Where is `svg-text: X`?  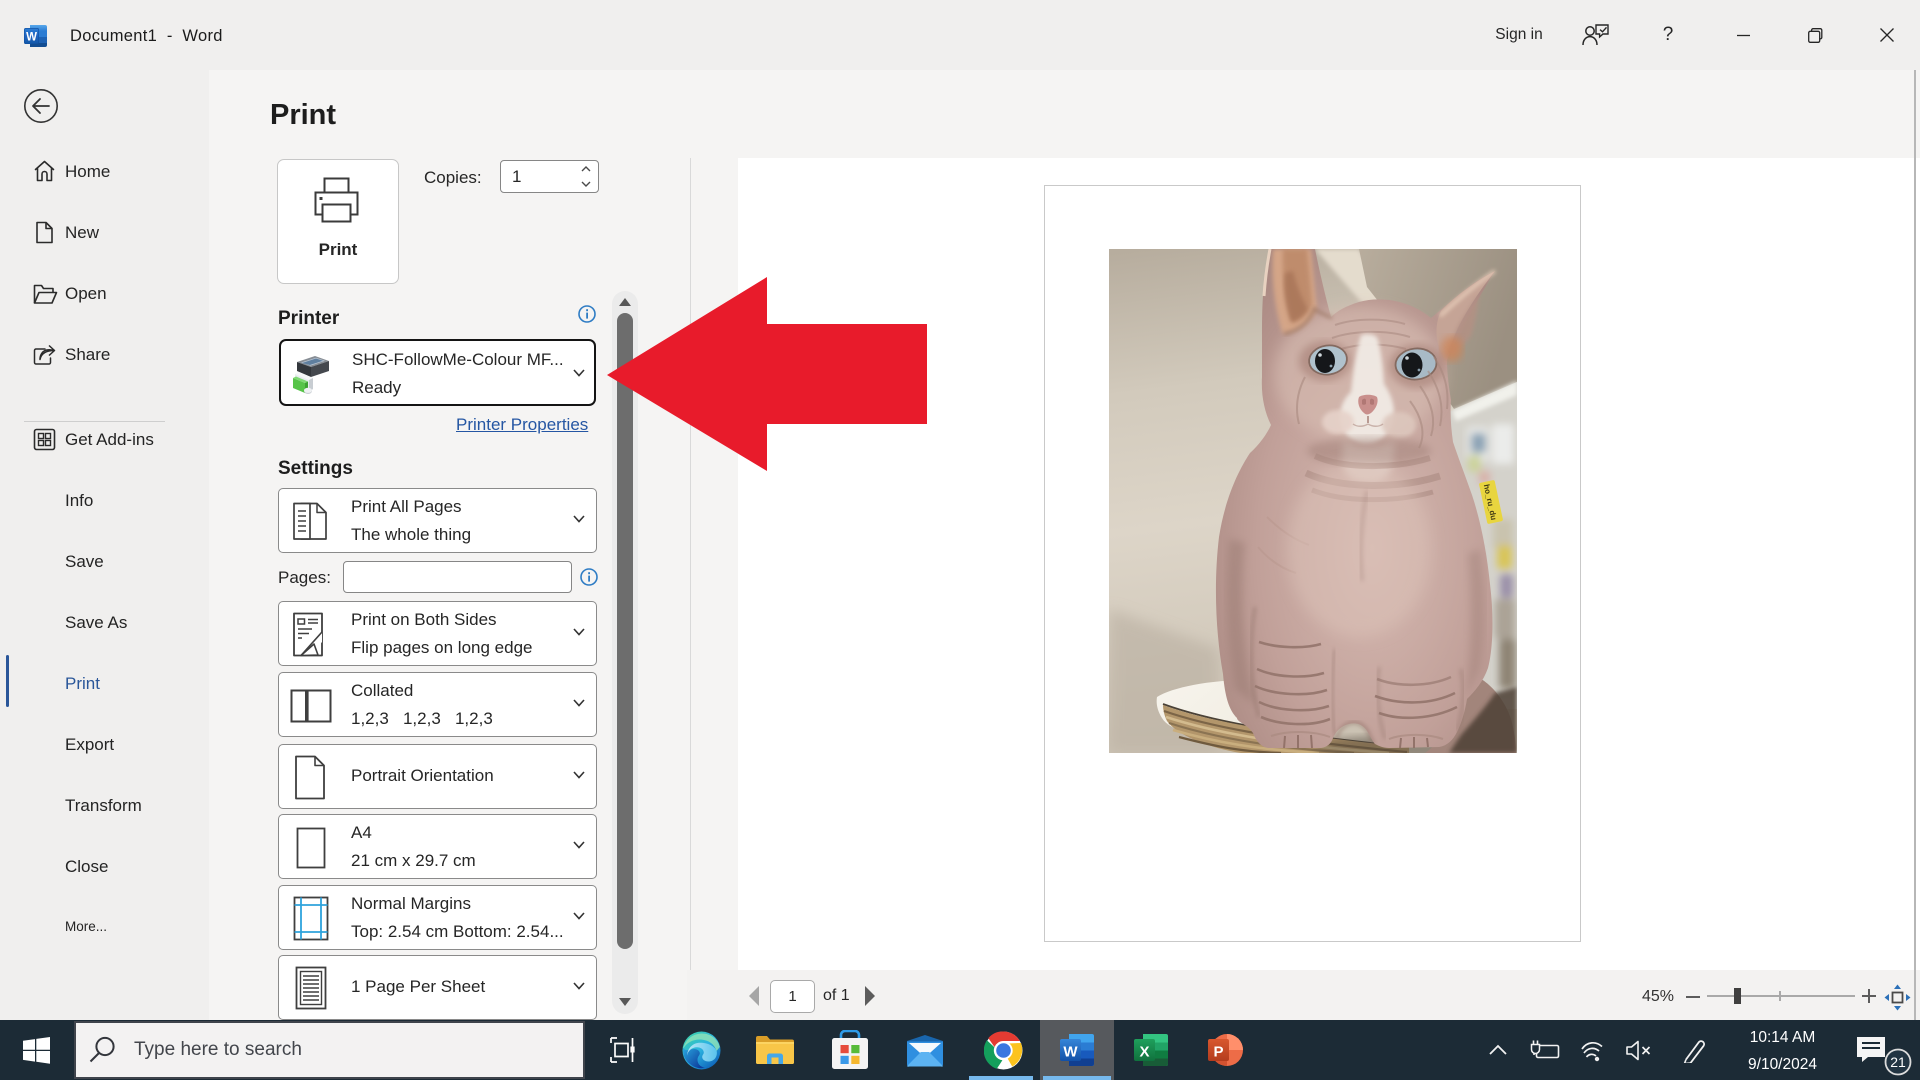 svg-text: X is located at coordinates (1144, 1052).